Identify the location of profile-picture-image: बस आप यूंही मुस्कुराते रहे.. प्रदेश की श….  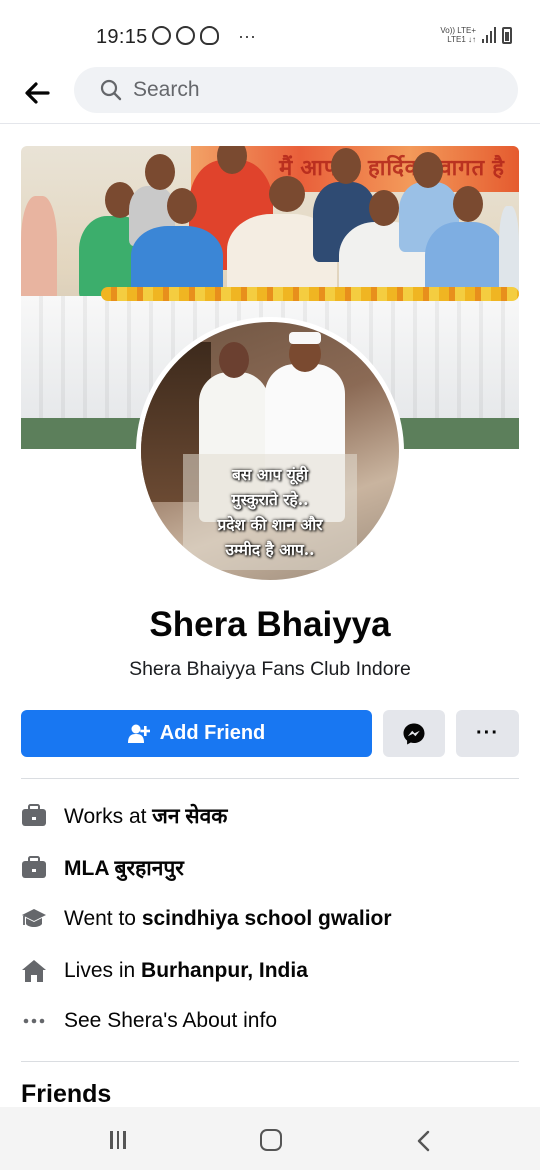
(270, 451).